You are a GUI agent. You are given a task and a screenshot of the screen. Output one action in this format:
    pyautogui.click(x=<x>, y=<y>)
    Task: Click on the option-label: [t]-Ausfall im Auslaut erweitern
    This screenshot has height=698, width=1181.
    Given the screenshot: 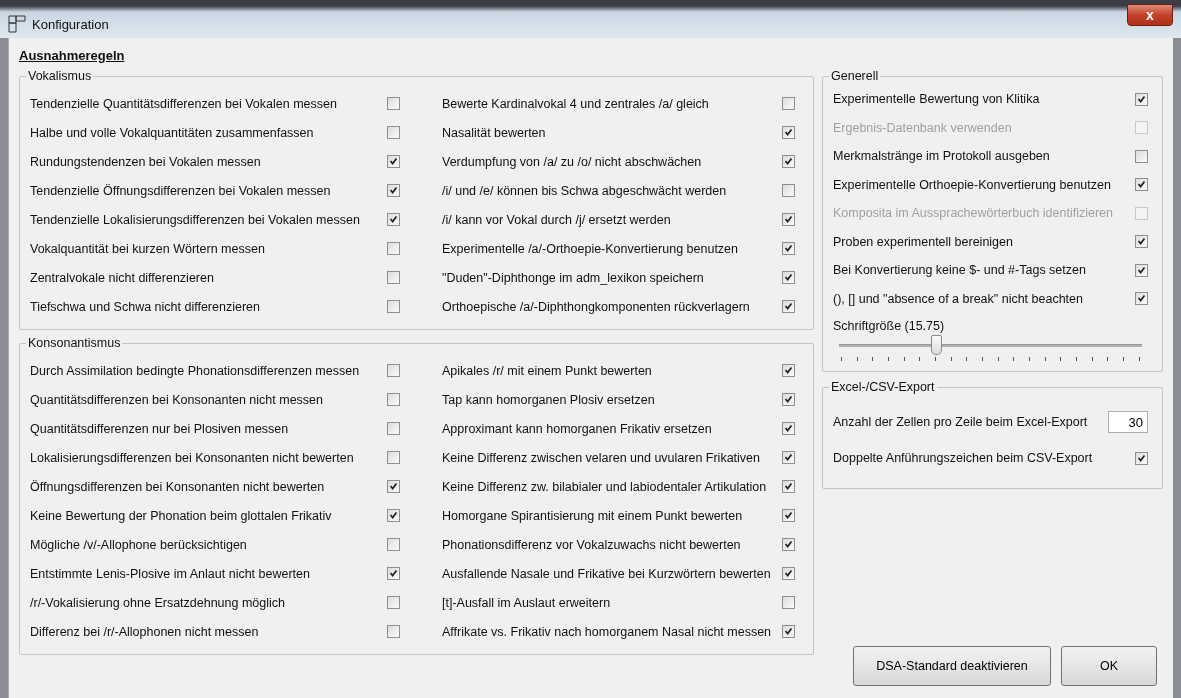 What is the action you would take?
    pyautogui.click(x=526, y=602)
    